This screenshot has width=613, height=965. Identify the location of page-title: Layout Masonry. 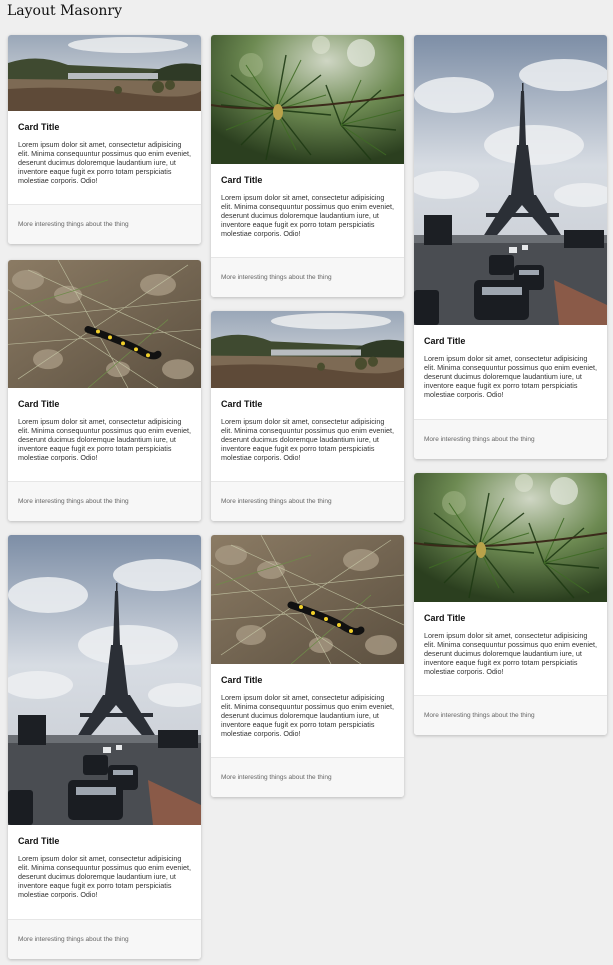
(64, 11).